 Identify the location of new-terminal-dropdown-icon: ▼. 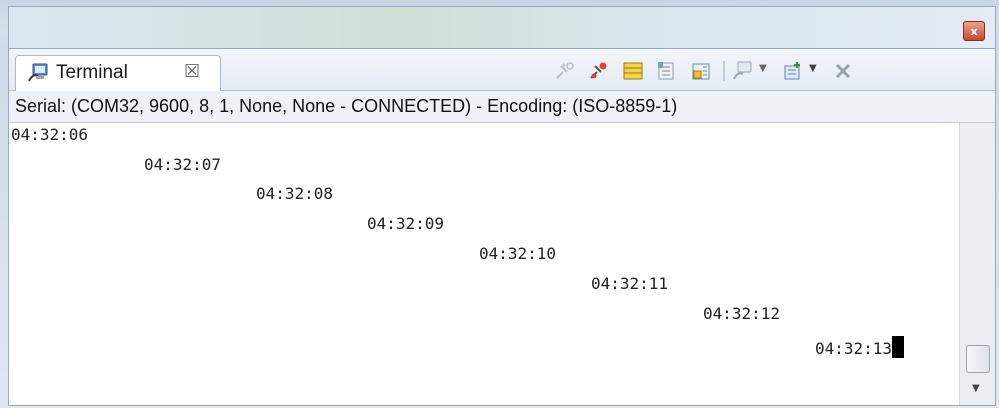
(769, 73).